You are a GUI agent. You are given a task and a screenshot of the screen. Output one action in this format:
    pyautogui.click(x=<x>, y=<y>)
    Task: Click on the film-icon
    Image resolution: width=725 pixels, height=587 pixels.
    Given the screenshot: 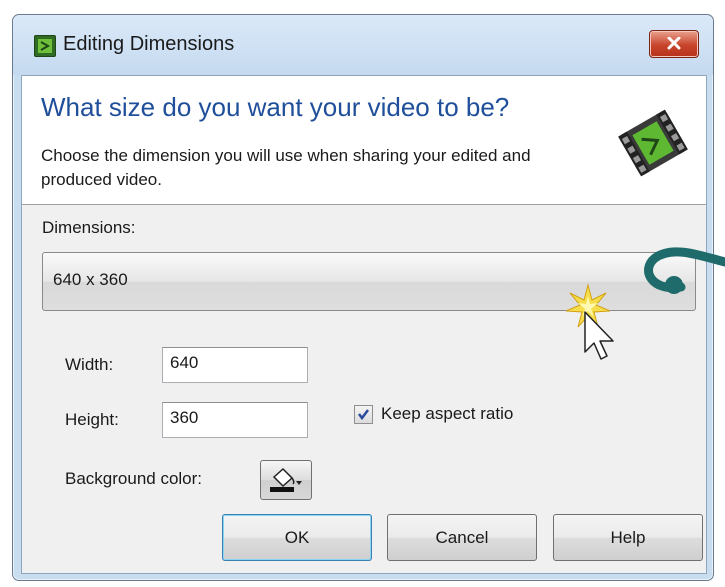 What is the action you would take?
    pyautogui.click(x=45, y=46)
    